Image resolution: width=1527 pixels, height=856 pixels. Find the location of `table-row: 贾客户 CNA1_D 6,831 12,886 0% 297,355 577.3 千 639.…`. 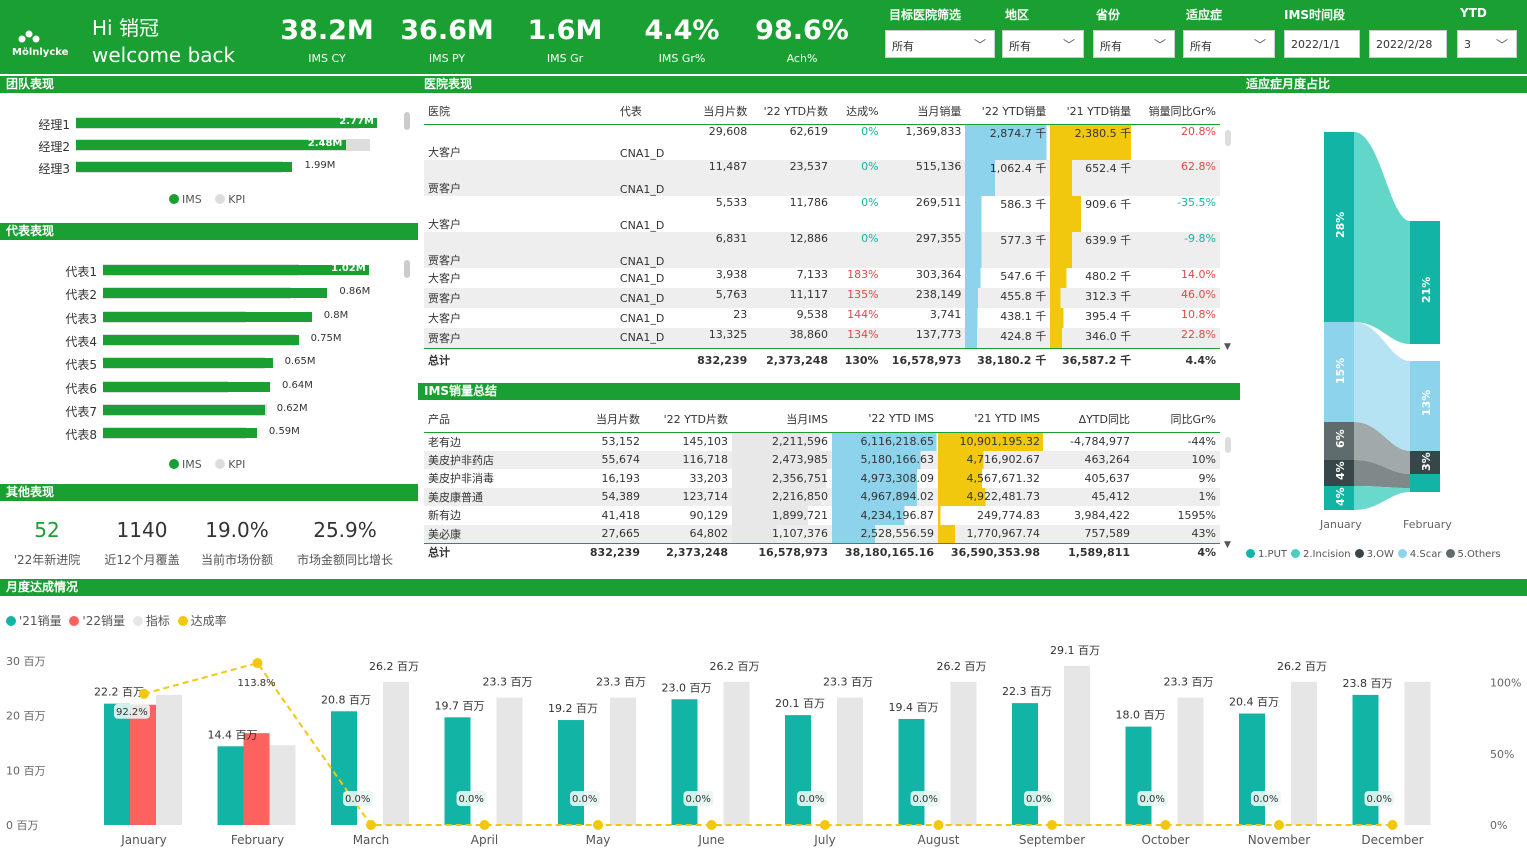

table-row: 贾客户 CNA1_D 6,831 12,886 0% 297,355 577.3 千 639.… is located at coordinates (822, 250).